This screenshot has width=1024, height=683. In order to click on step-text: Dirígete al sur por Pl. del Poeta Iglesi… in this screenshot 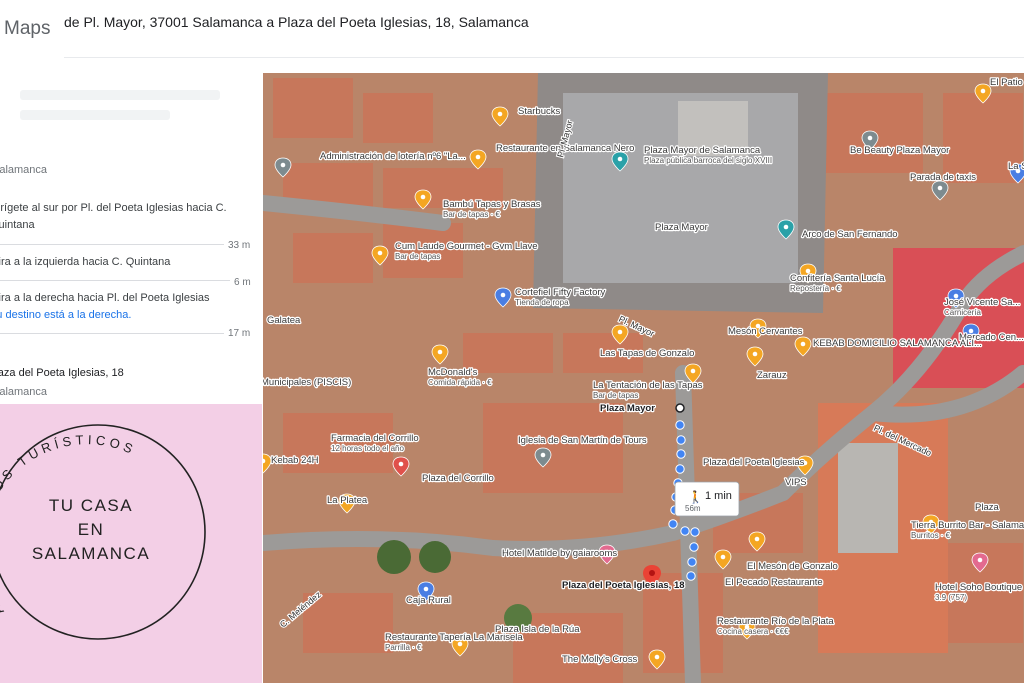, I will do `click(113, 208)`.